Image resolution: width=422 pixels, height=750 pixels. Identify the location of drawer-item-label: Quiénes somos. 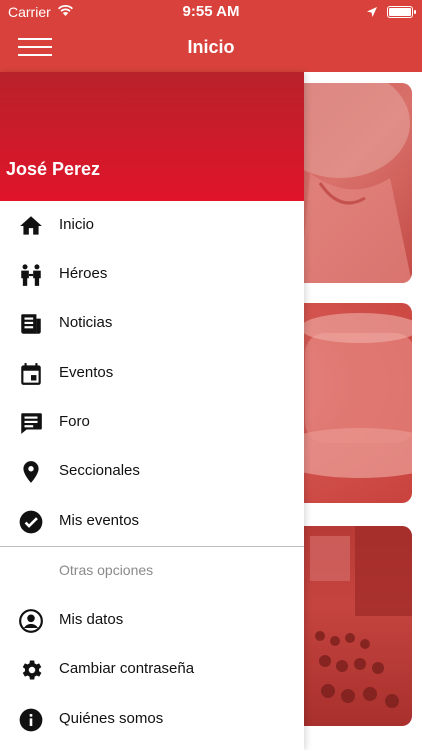
(111, 718).